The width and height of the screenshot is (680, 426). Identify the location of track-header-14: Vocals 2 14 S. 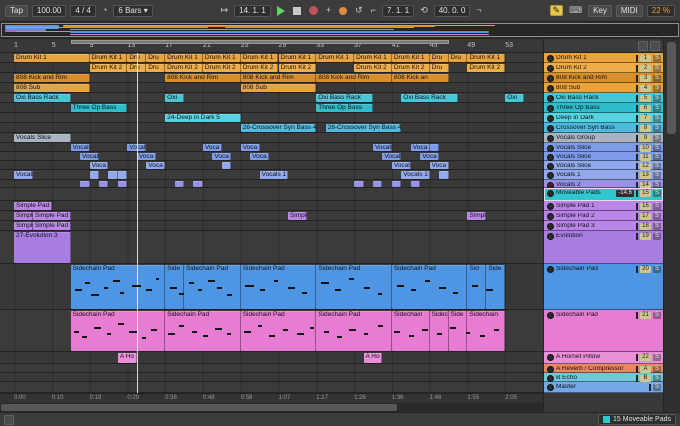
(603, 184).